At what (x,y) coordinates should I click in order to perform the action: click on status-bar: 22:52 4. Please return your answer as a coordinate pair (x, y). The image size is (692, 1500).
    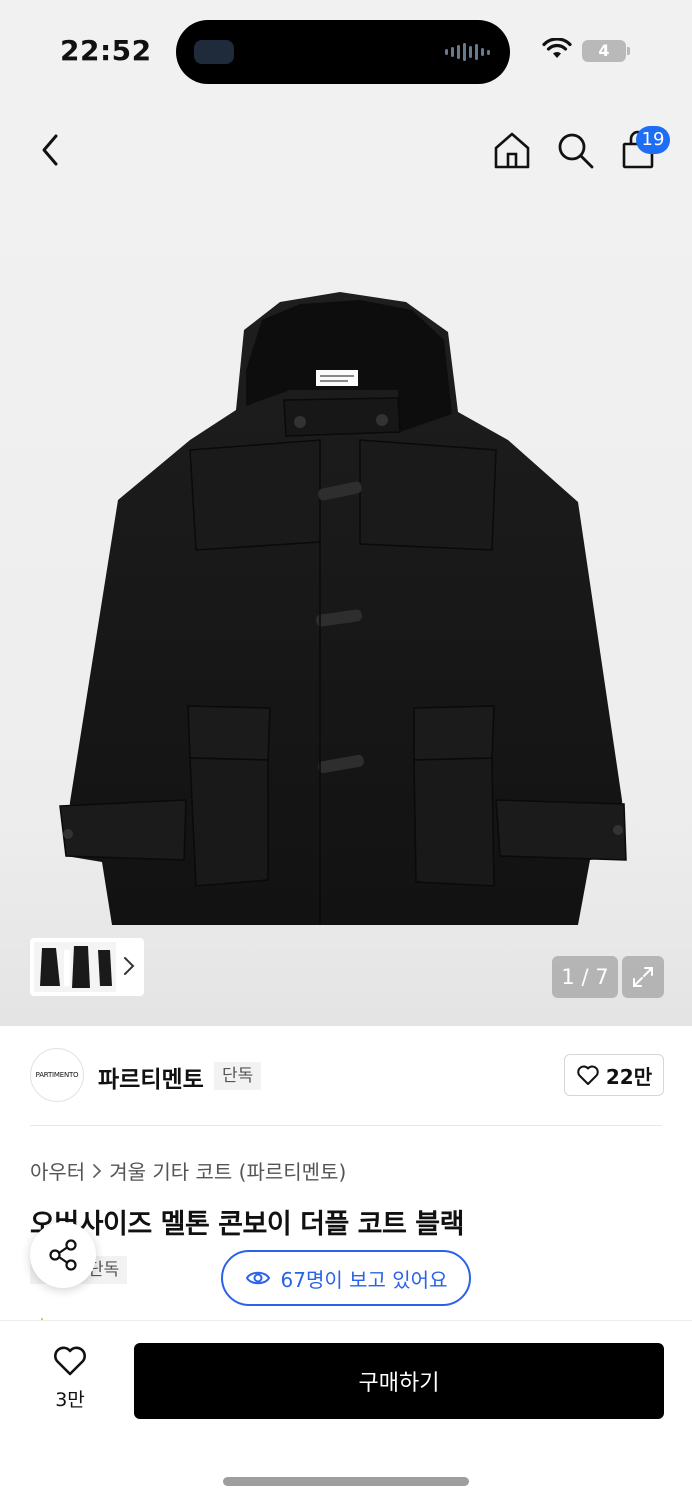
    Looking at the image, I should click on (346, 50).